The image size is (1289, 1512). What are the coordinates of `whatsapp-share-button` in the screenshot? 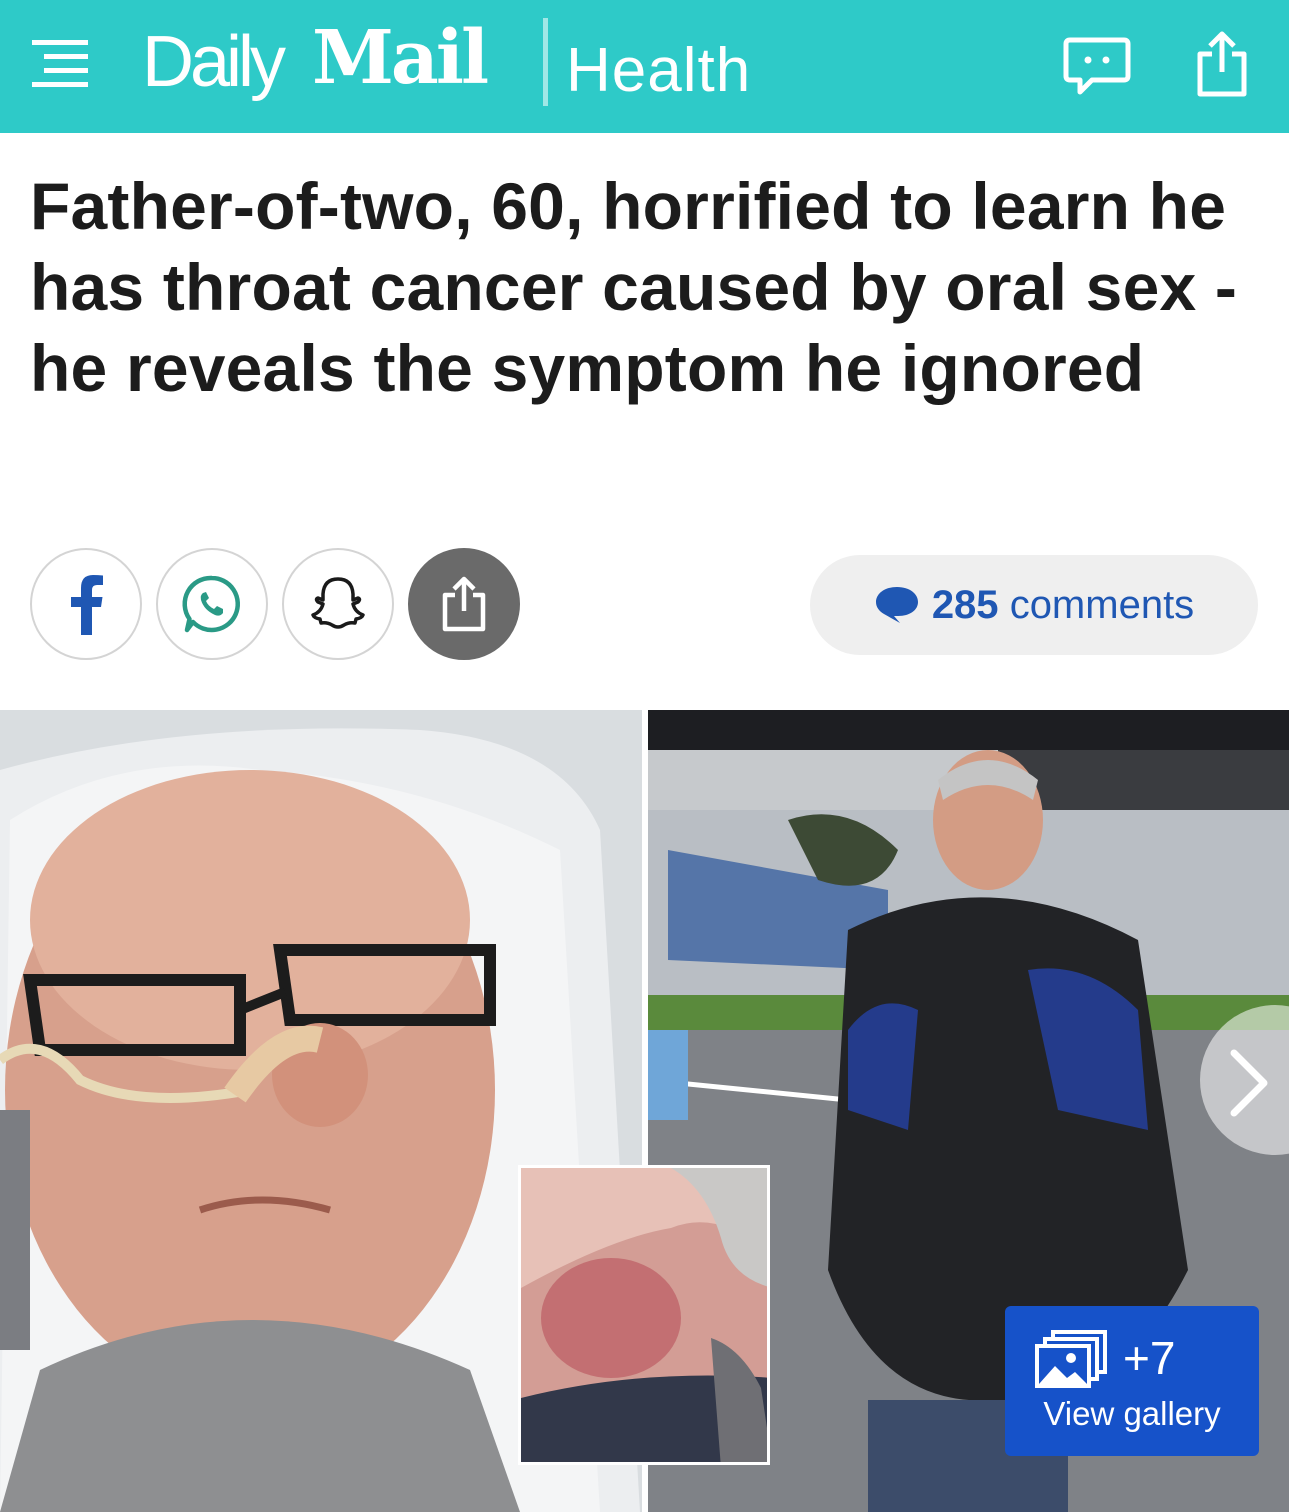 It's located at (212, 604).